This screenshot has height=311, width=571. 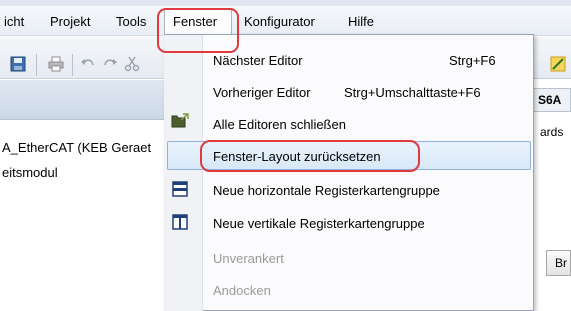 I want to click on horizontal-tab-group-icon, so click(x=180, y=189).